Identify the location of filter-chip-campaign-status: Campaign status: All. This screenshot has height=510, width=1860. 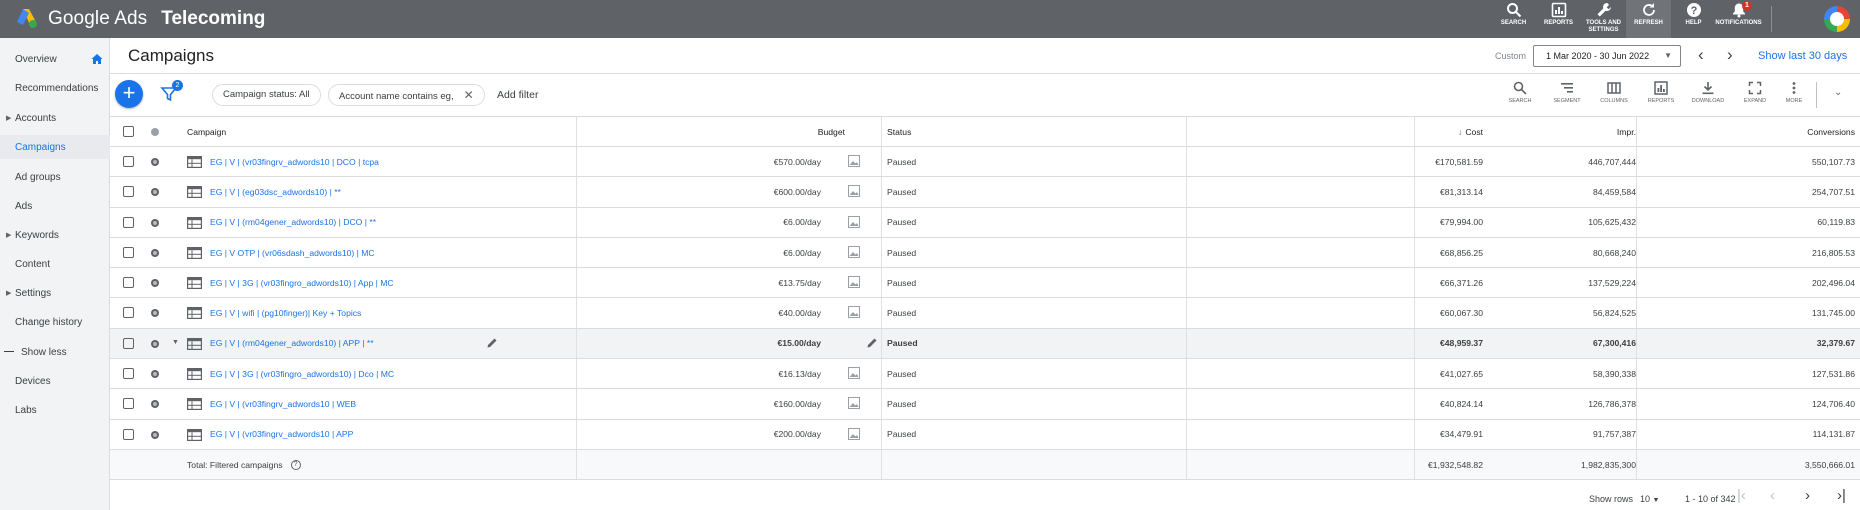
(266, 95).